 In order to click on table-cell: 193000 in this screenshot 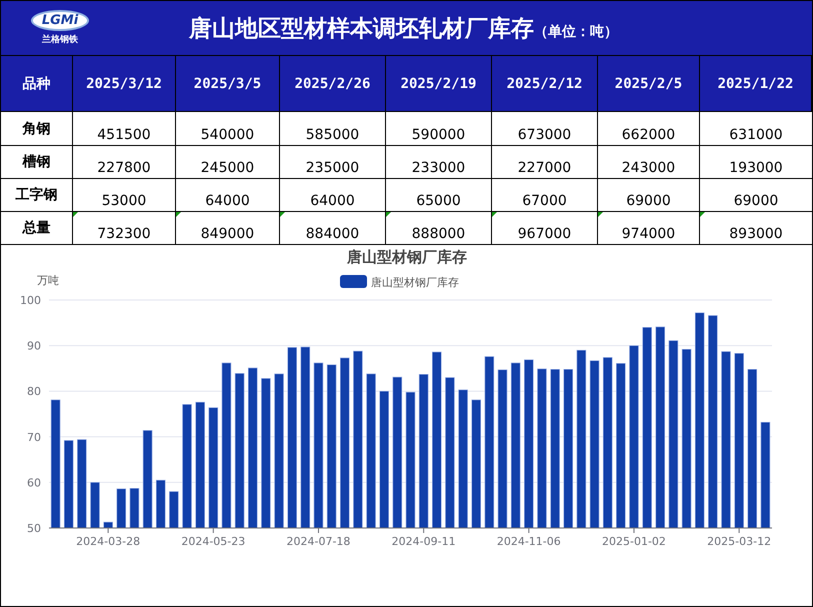, I will do `click(756, 162)`.